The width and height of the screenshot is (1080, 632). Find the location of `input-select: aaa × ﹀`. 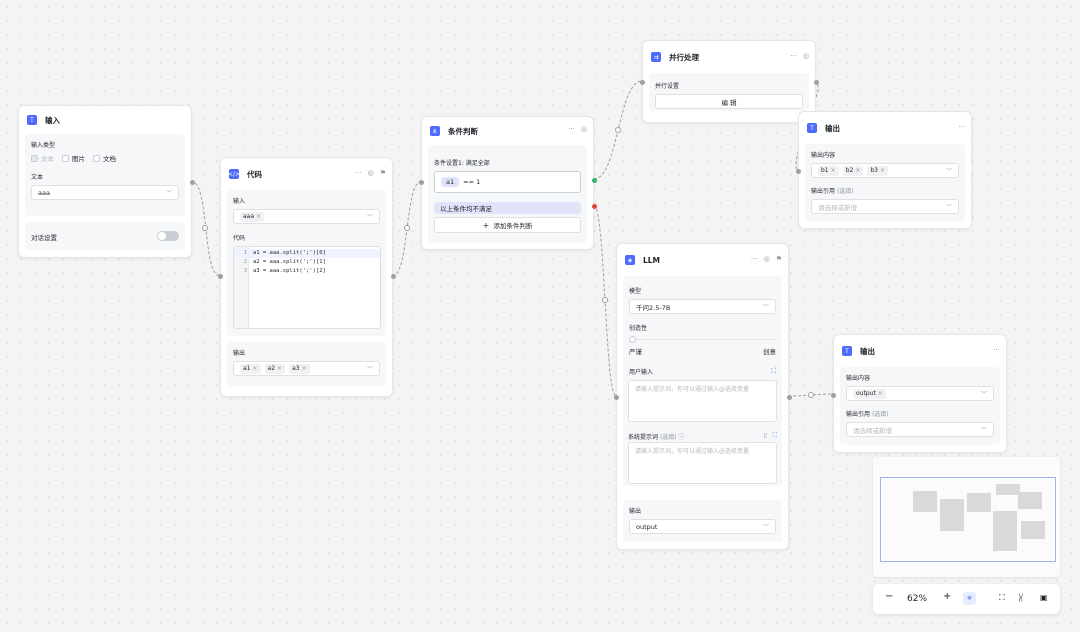

input-select: aaa × ﹀ is located at coordinates (306, 216).